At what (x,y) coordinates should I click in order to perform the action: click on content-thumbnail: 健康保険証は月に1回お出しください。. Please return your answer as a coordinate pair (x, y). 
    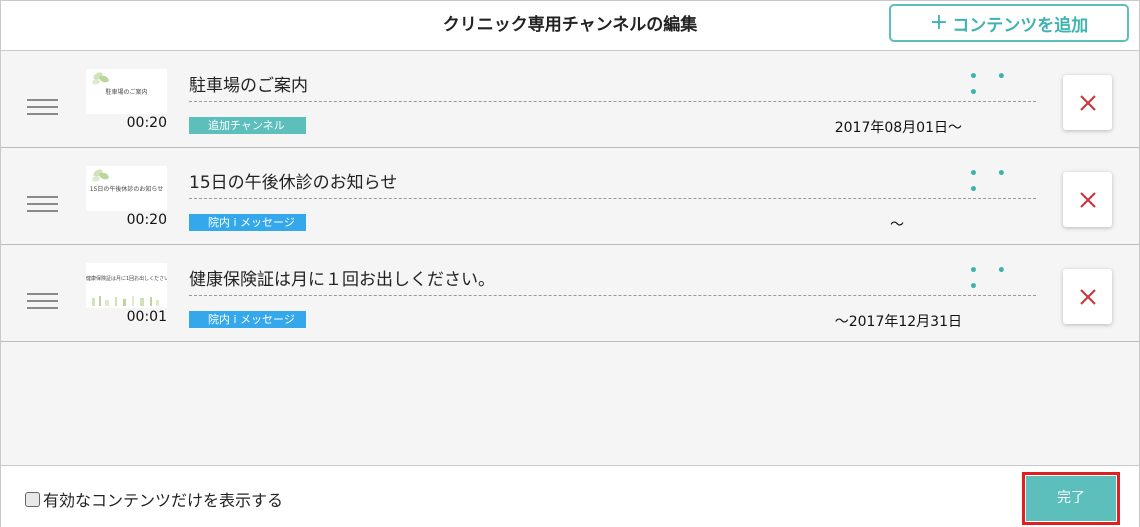
    Looking at the image, I should click on (126, 285).